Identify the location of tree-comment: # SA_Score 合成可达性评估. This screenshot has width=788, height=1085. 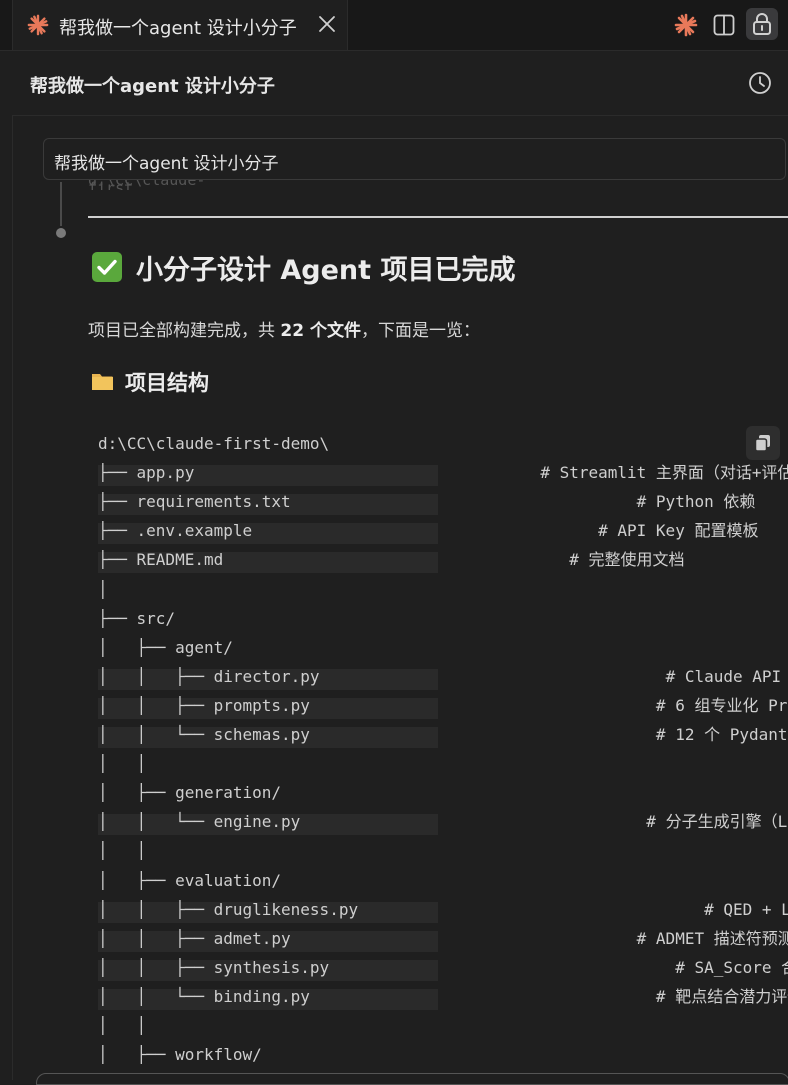
(731, 967).